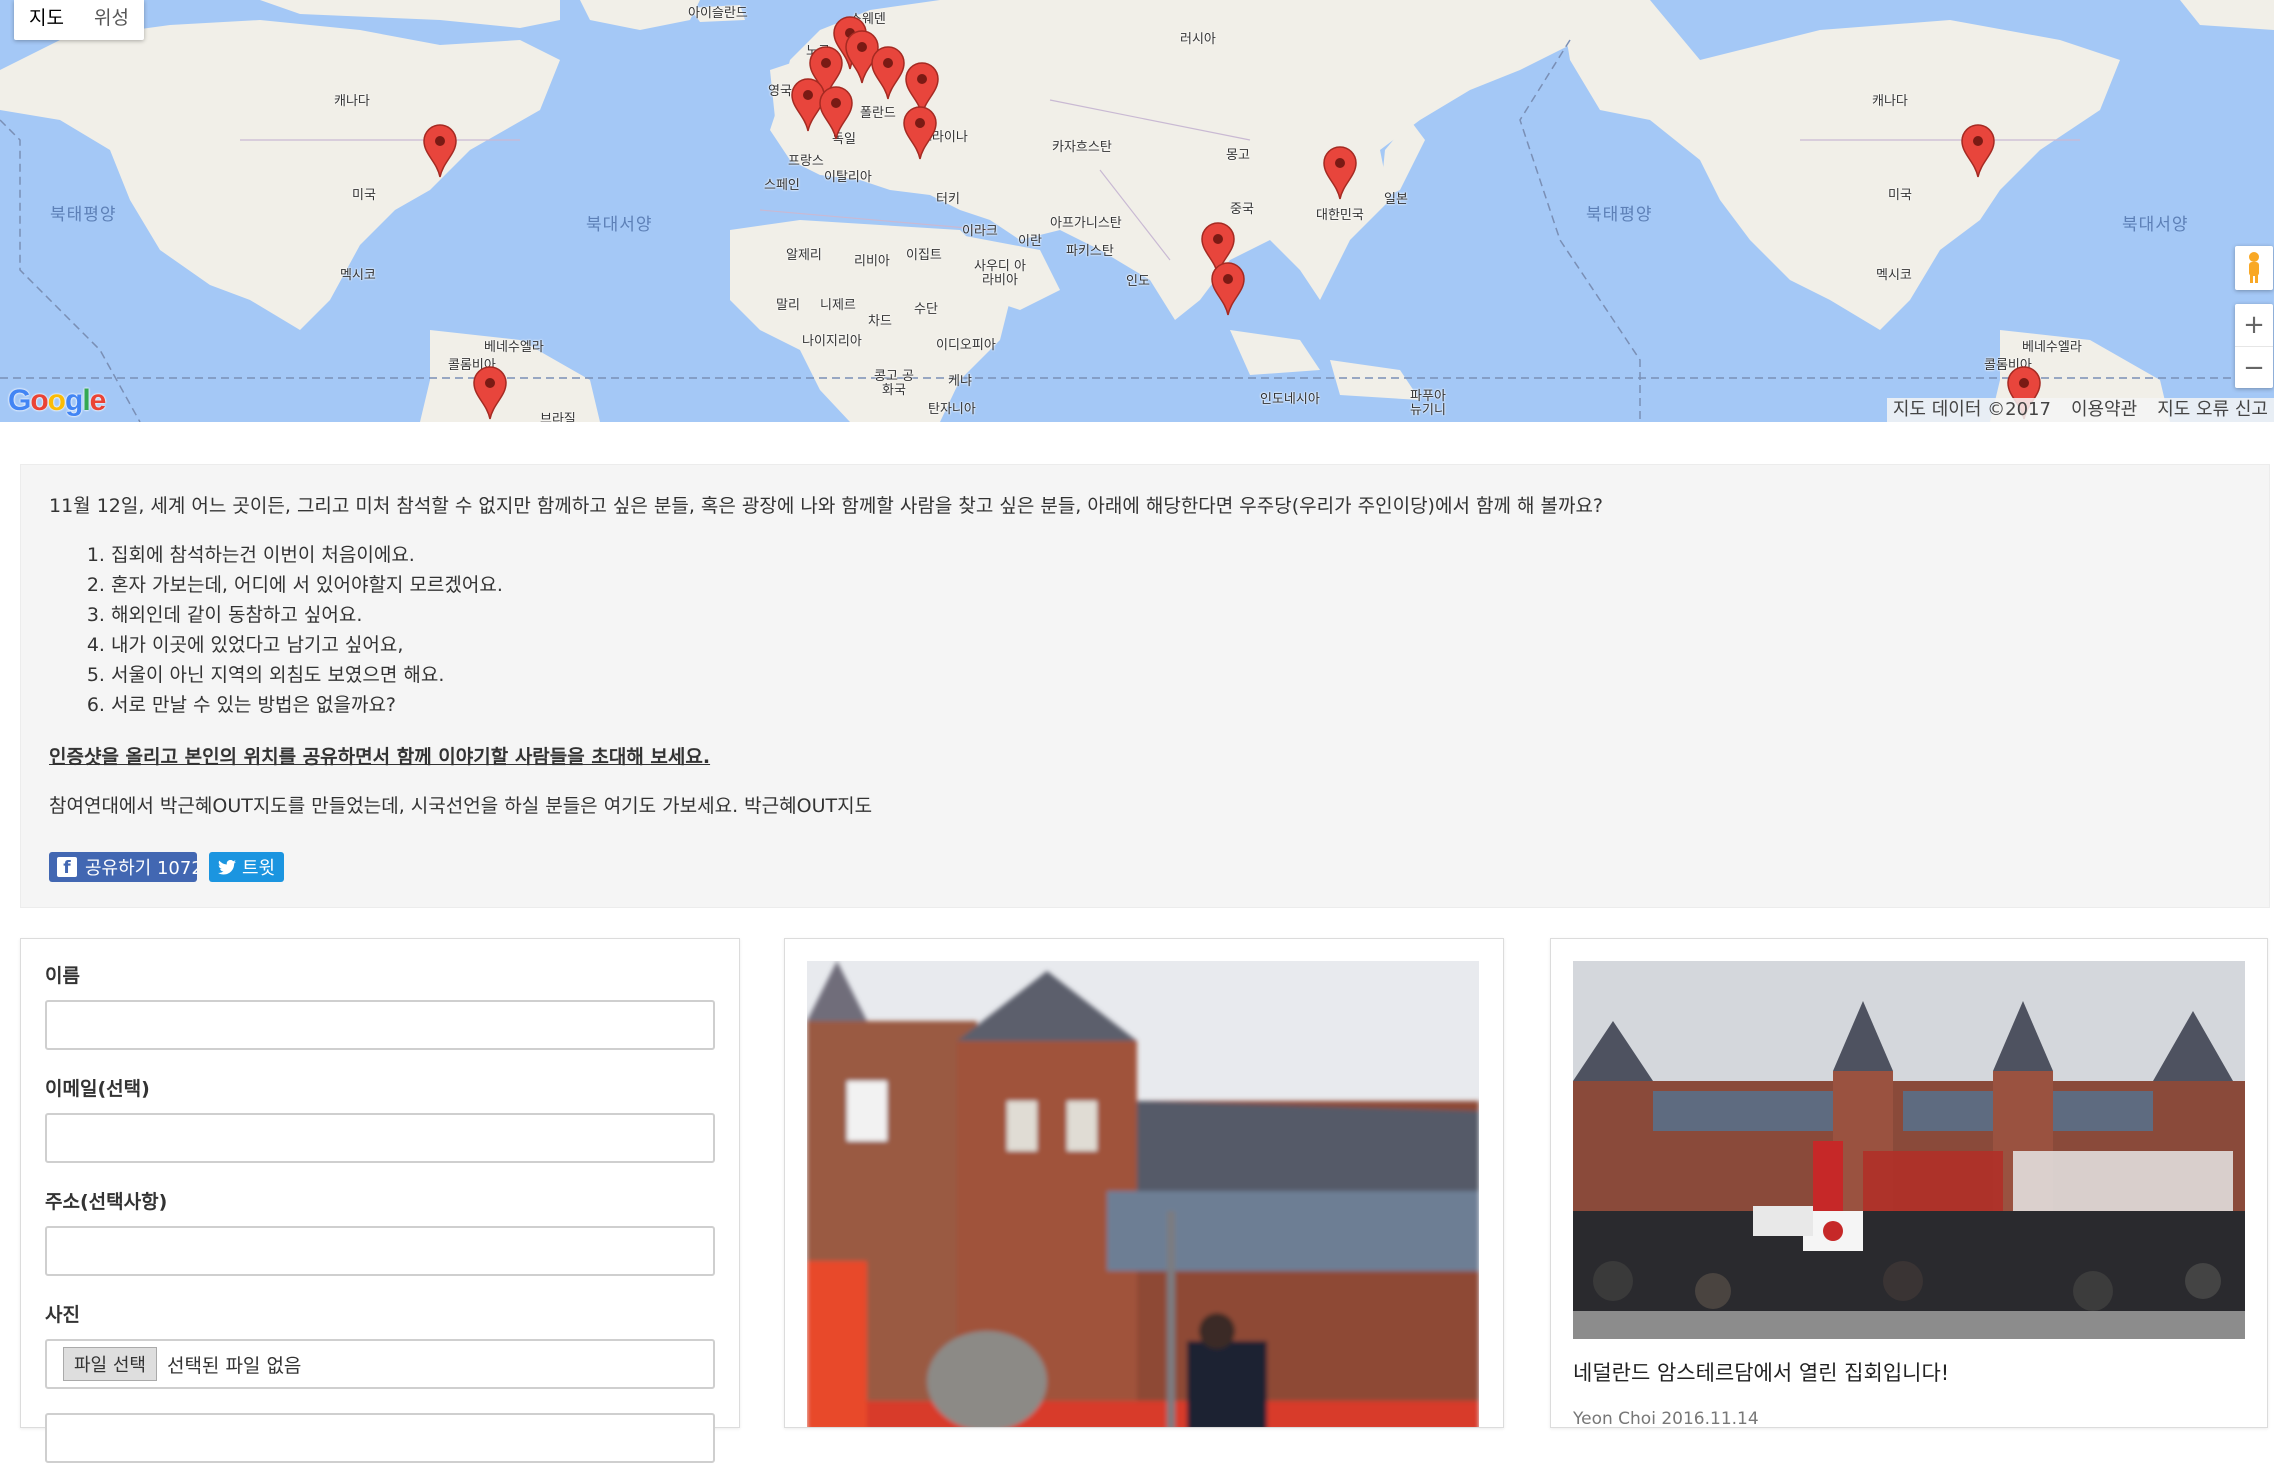 This screenshot has height=1463, width=2274. I want to click on map-data-credit: 지도 데이터 ©2017, so click(1971, 409).